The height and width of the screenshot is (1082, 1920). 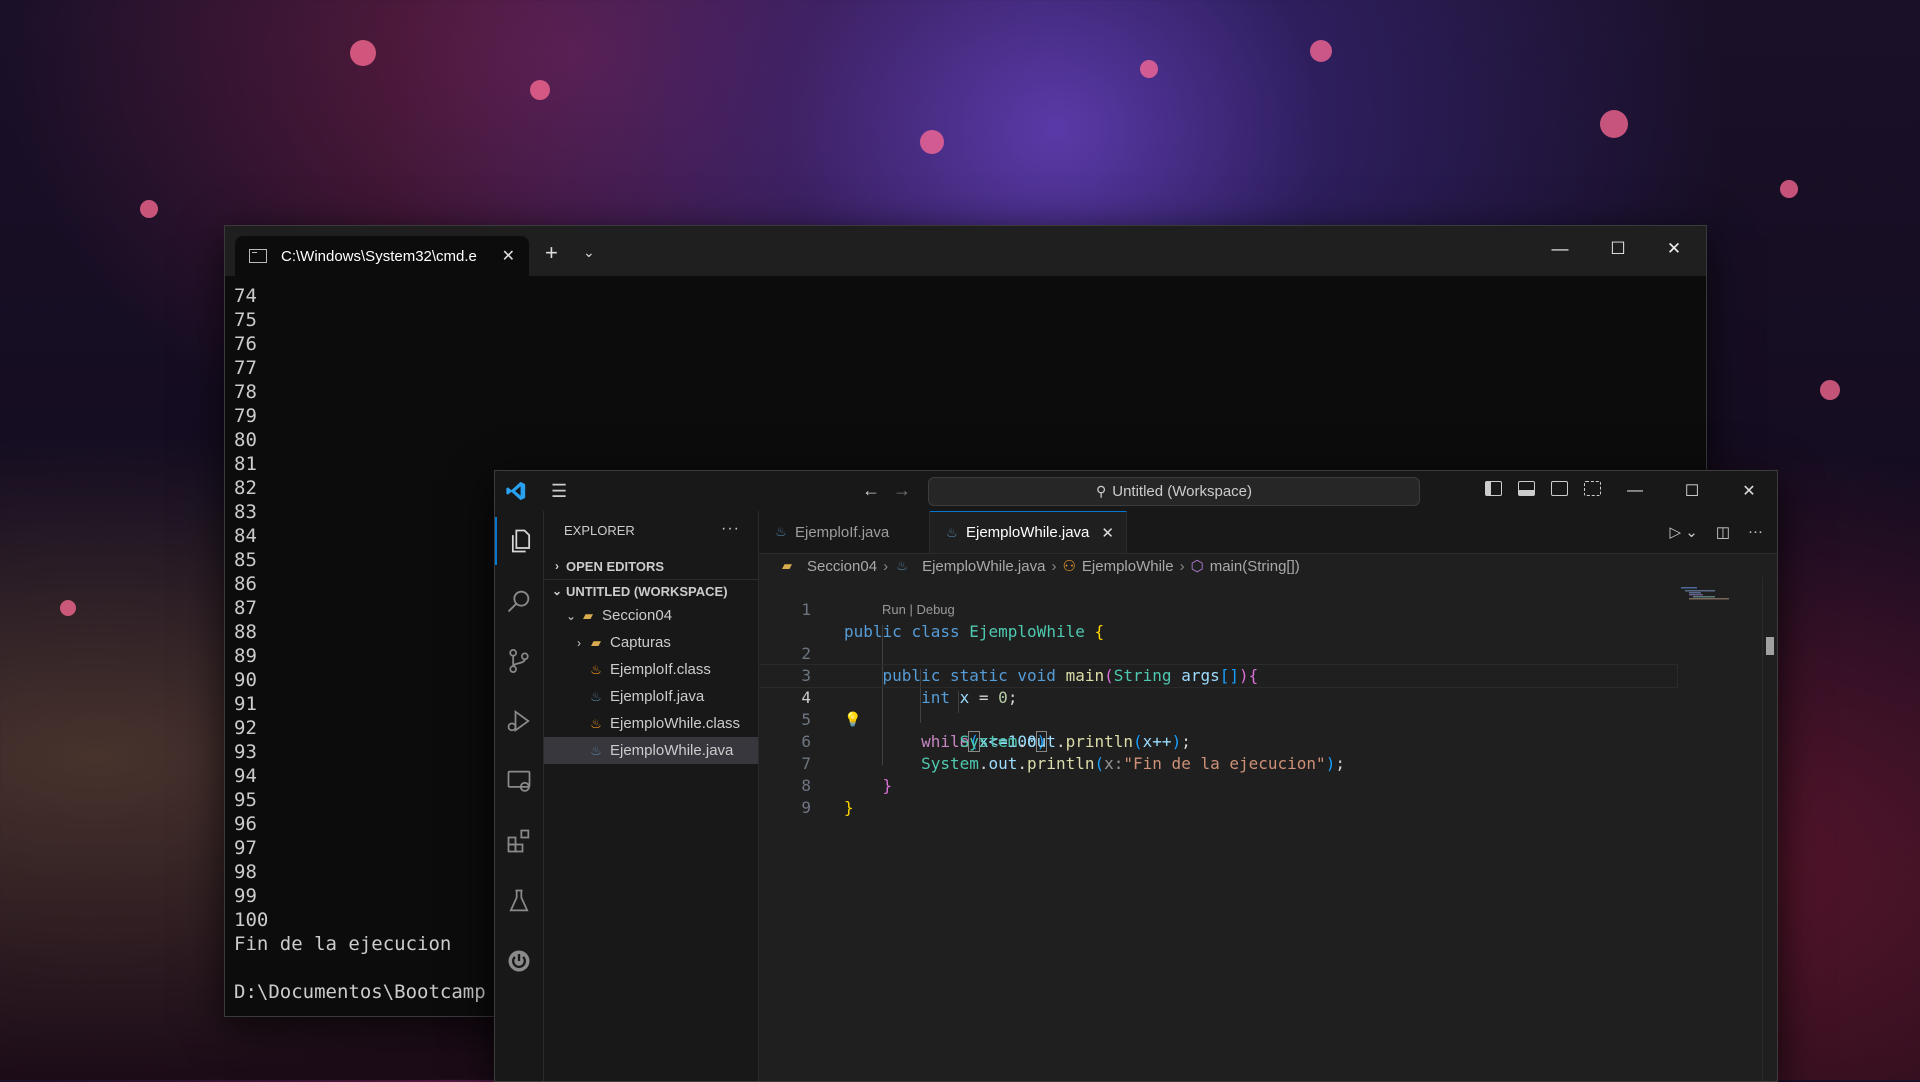 I want to click on tab-ejemplowhile-java: ♨ EjemploWhile.java ✕, so click(x=1028, y=532).